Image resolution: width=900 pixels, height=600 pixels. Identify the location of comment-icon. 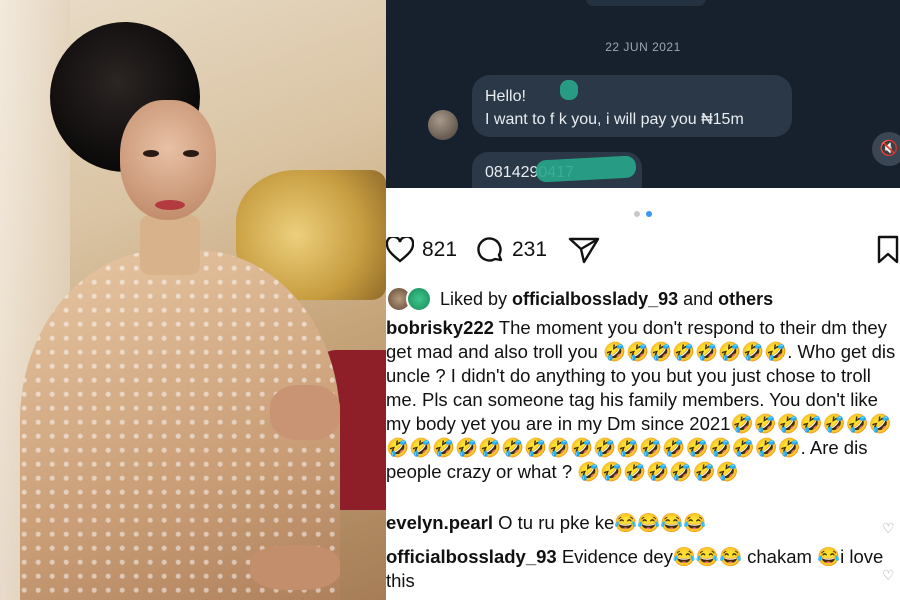
(490, 249).